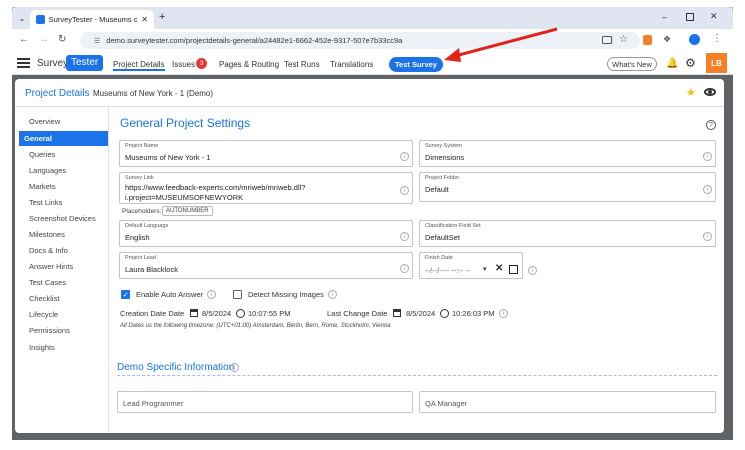 The image size is (745, 450). I want to click on sidebar-divider, so click(108, 270).